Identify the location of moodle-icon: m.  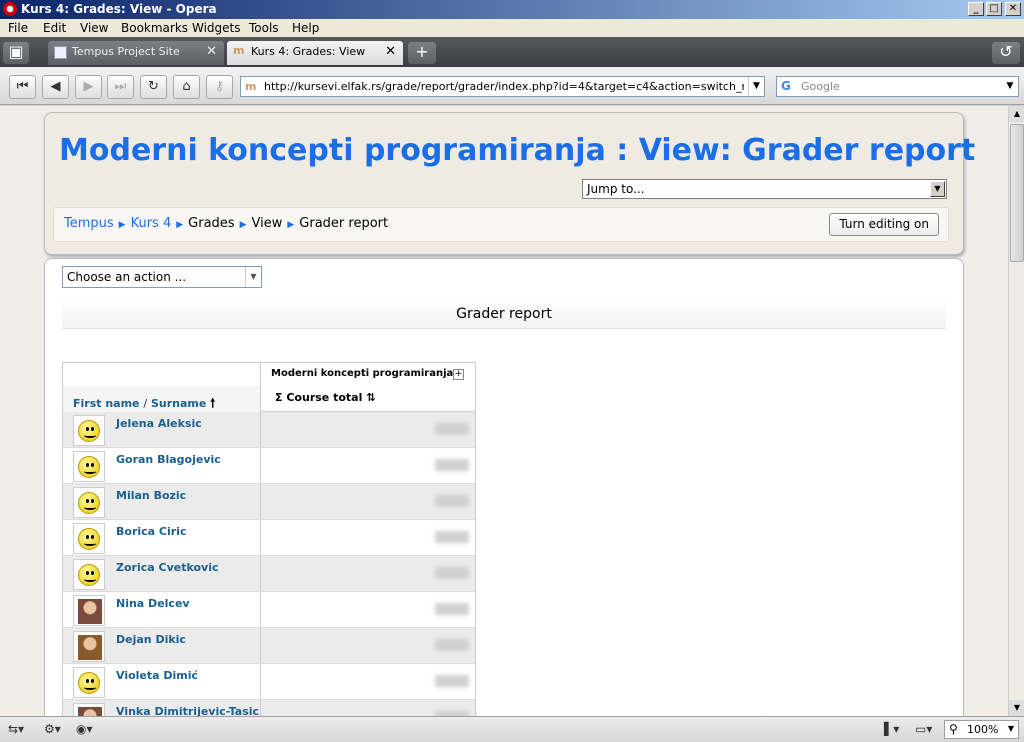
(239, 50).